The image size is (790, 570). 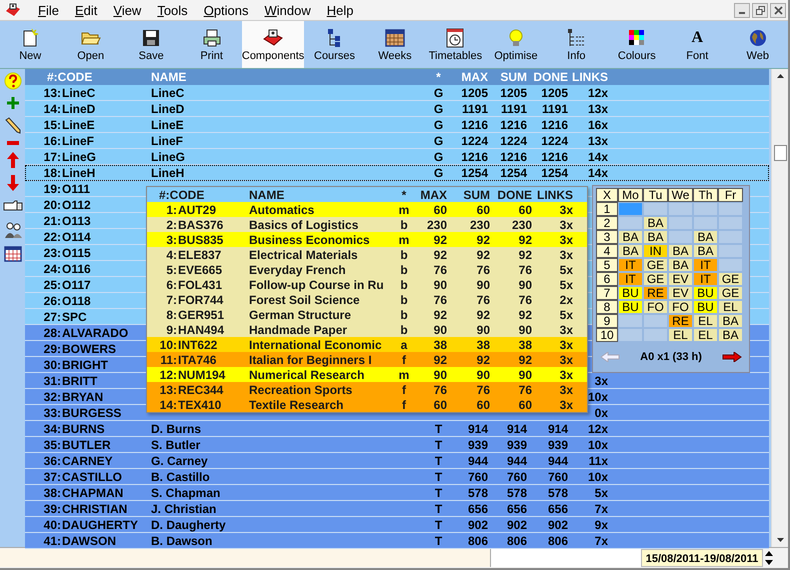 I want to click on row-number: 22:, so click(x=52, y=237).